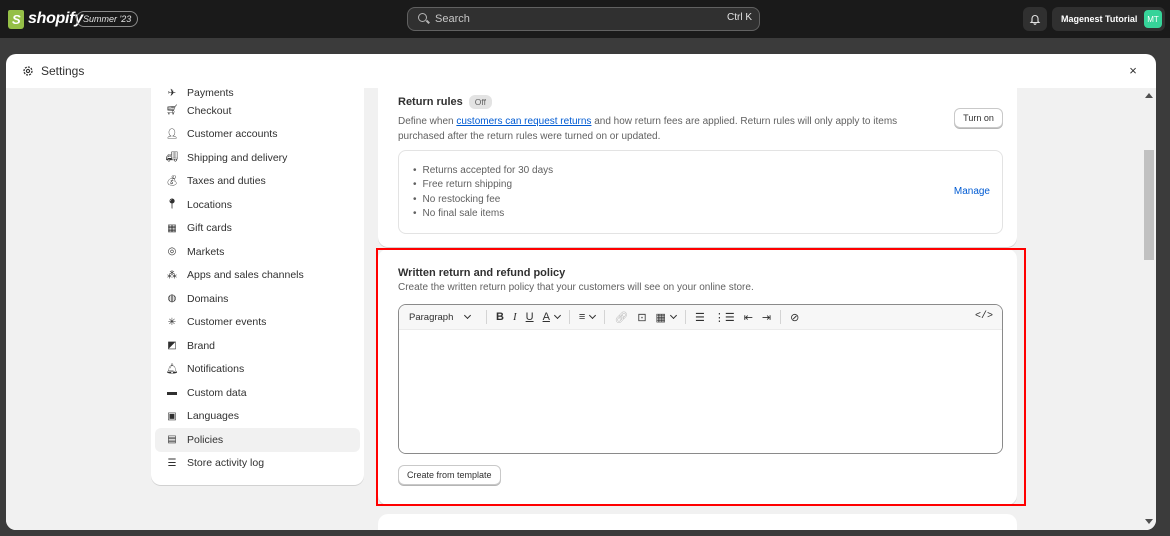 The height and width of the screenshot is (536, 1170). Describe the element at coordinates (1149, 521) in the screenshot. I see `scroll-down-icon` at that location.